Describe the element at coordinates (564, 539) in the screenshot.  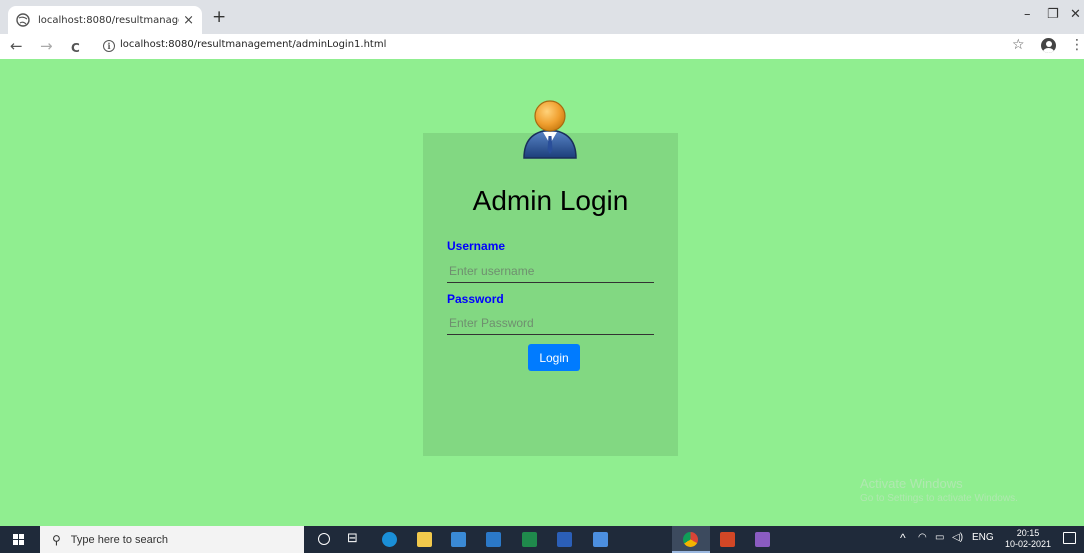
I see `word-icon` at that location.